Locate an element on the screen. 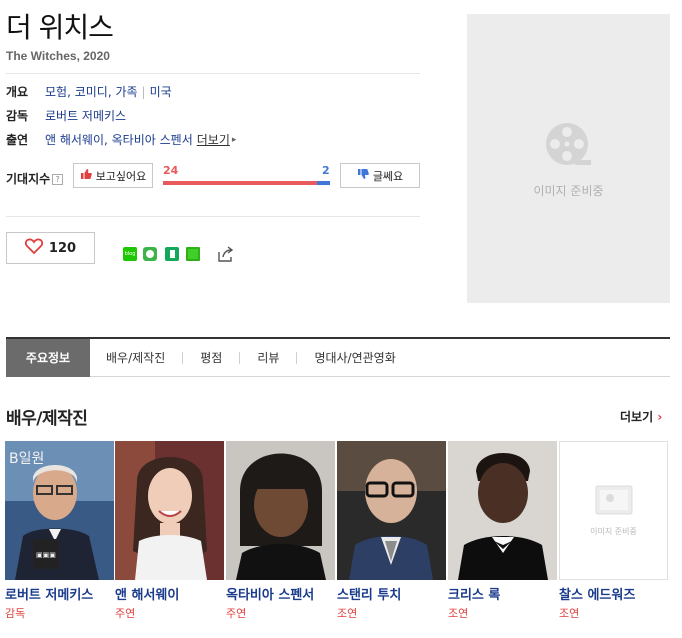  cast-card: 옥타비아 스펜서 주연 is located at coordinates (280, 531).